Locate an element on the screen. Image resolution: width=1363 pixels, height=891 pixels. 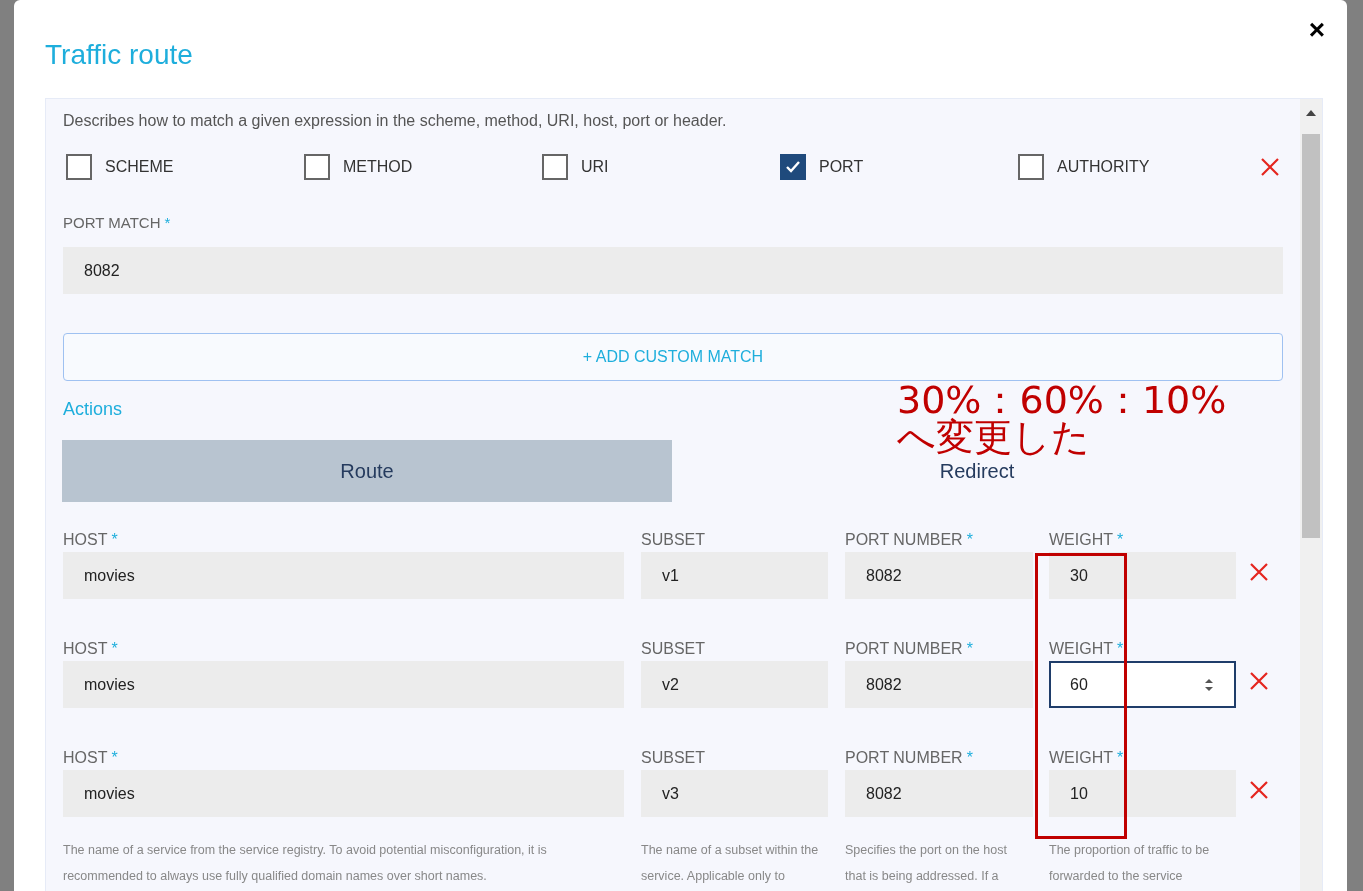
help-text: Specifies the port on the host that is being addressed. If a is located at coordinates (926, 863).